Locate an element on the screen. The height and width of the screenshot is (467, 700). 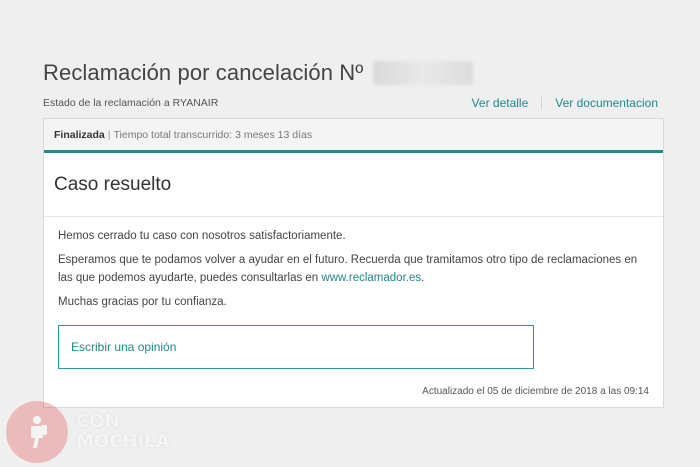
link-divider is located at coordinates (542, 103).